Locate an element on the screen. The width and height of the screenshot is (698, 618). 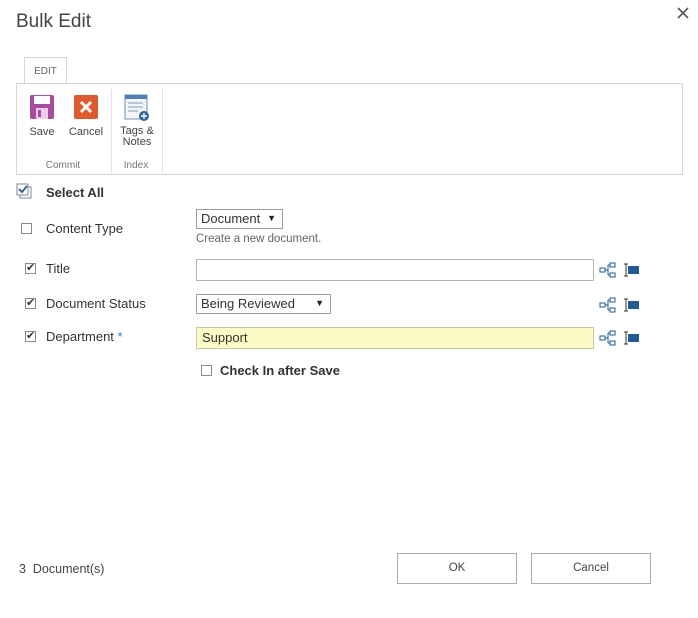
department-label: Department * is located at coordinates (84, 336).